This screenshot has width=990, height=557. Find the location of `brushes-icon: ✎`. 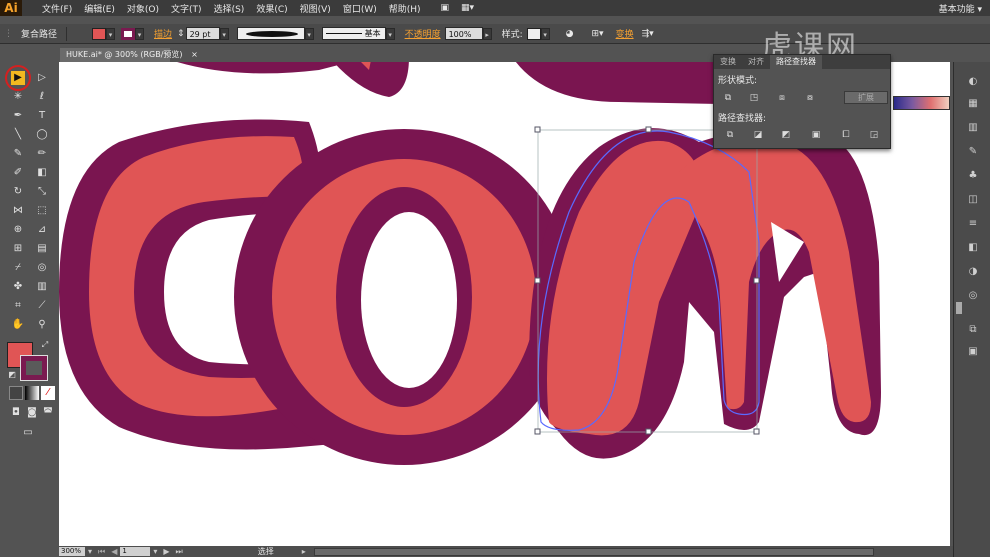

brushes-icon: ✎ is located at coordinates (973, 152).